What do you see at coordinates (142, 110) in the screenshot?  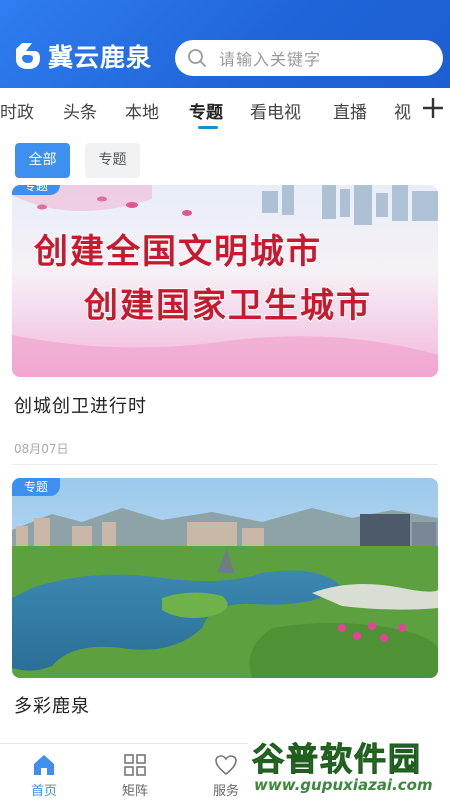 I see `tab-bendi: 本地` at bounding box center [142, 110].